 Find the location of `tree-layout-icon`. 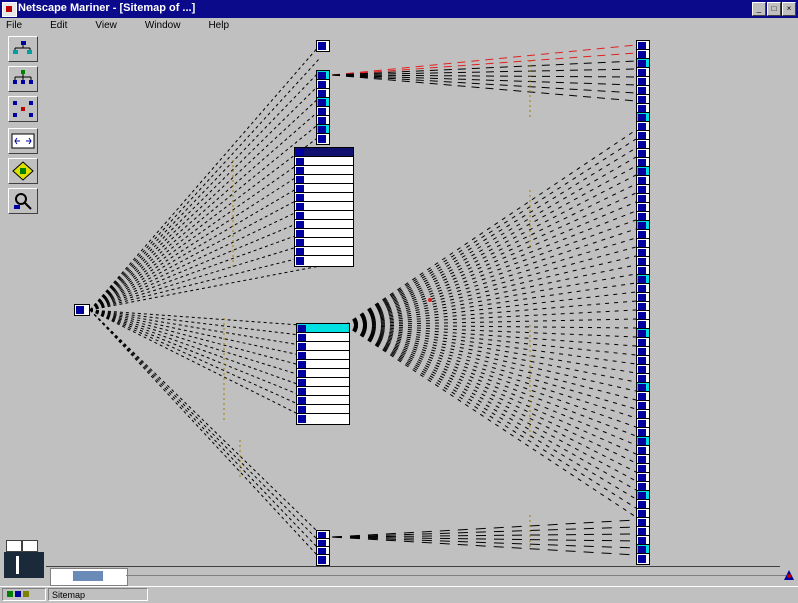

tree-layout-icon is located at coordinates (22, 47).